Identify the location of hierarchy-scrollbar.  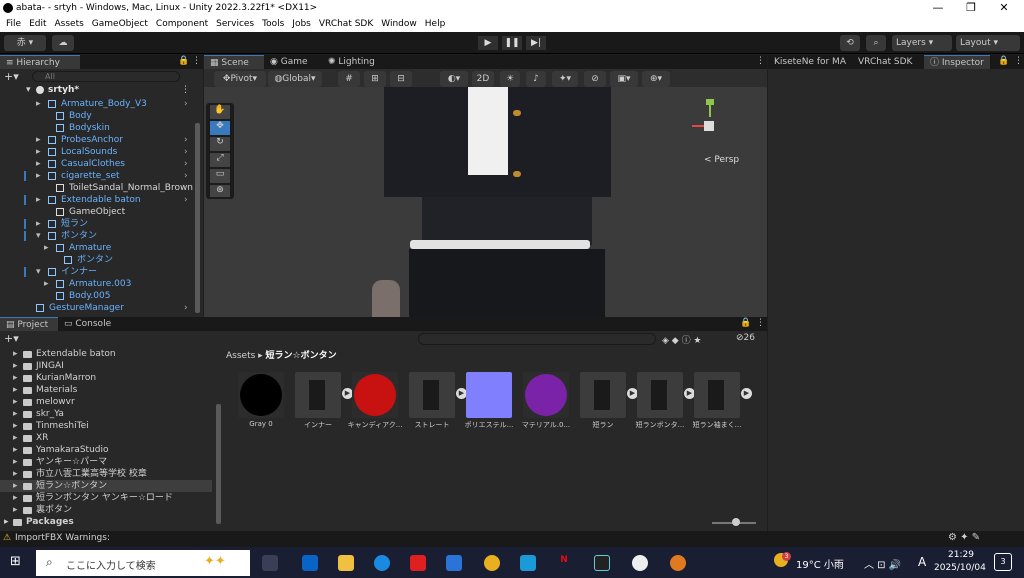
(197, 218).